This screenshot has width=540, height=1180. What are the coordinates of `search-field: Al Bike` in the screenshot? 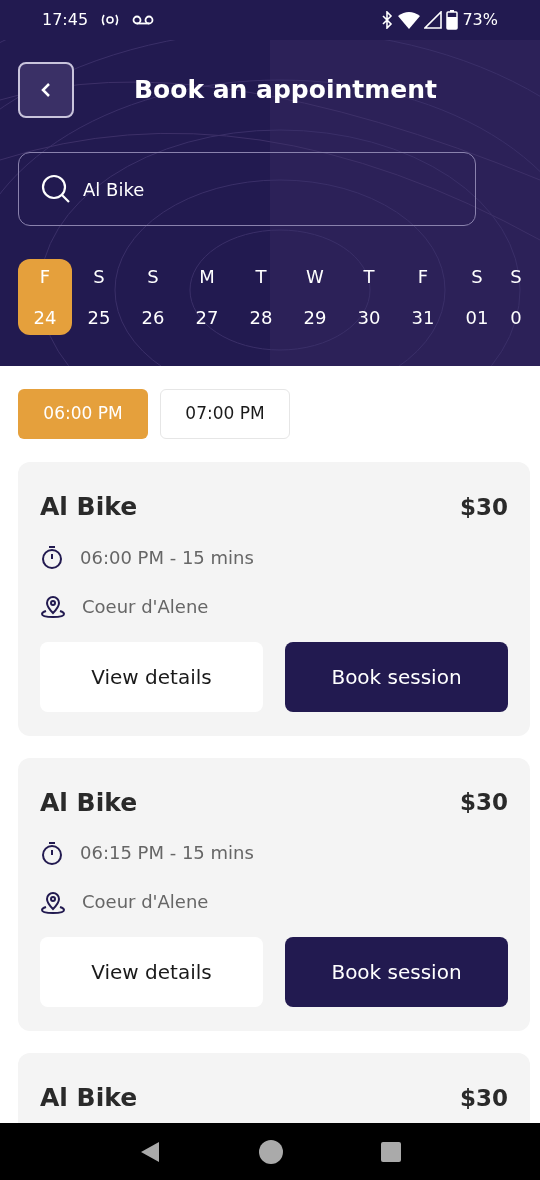 It's located at (247, 189).